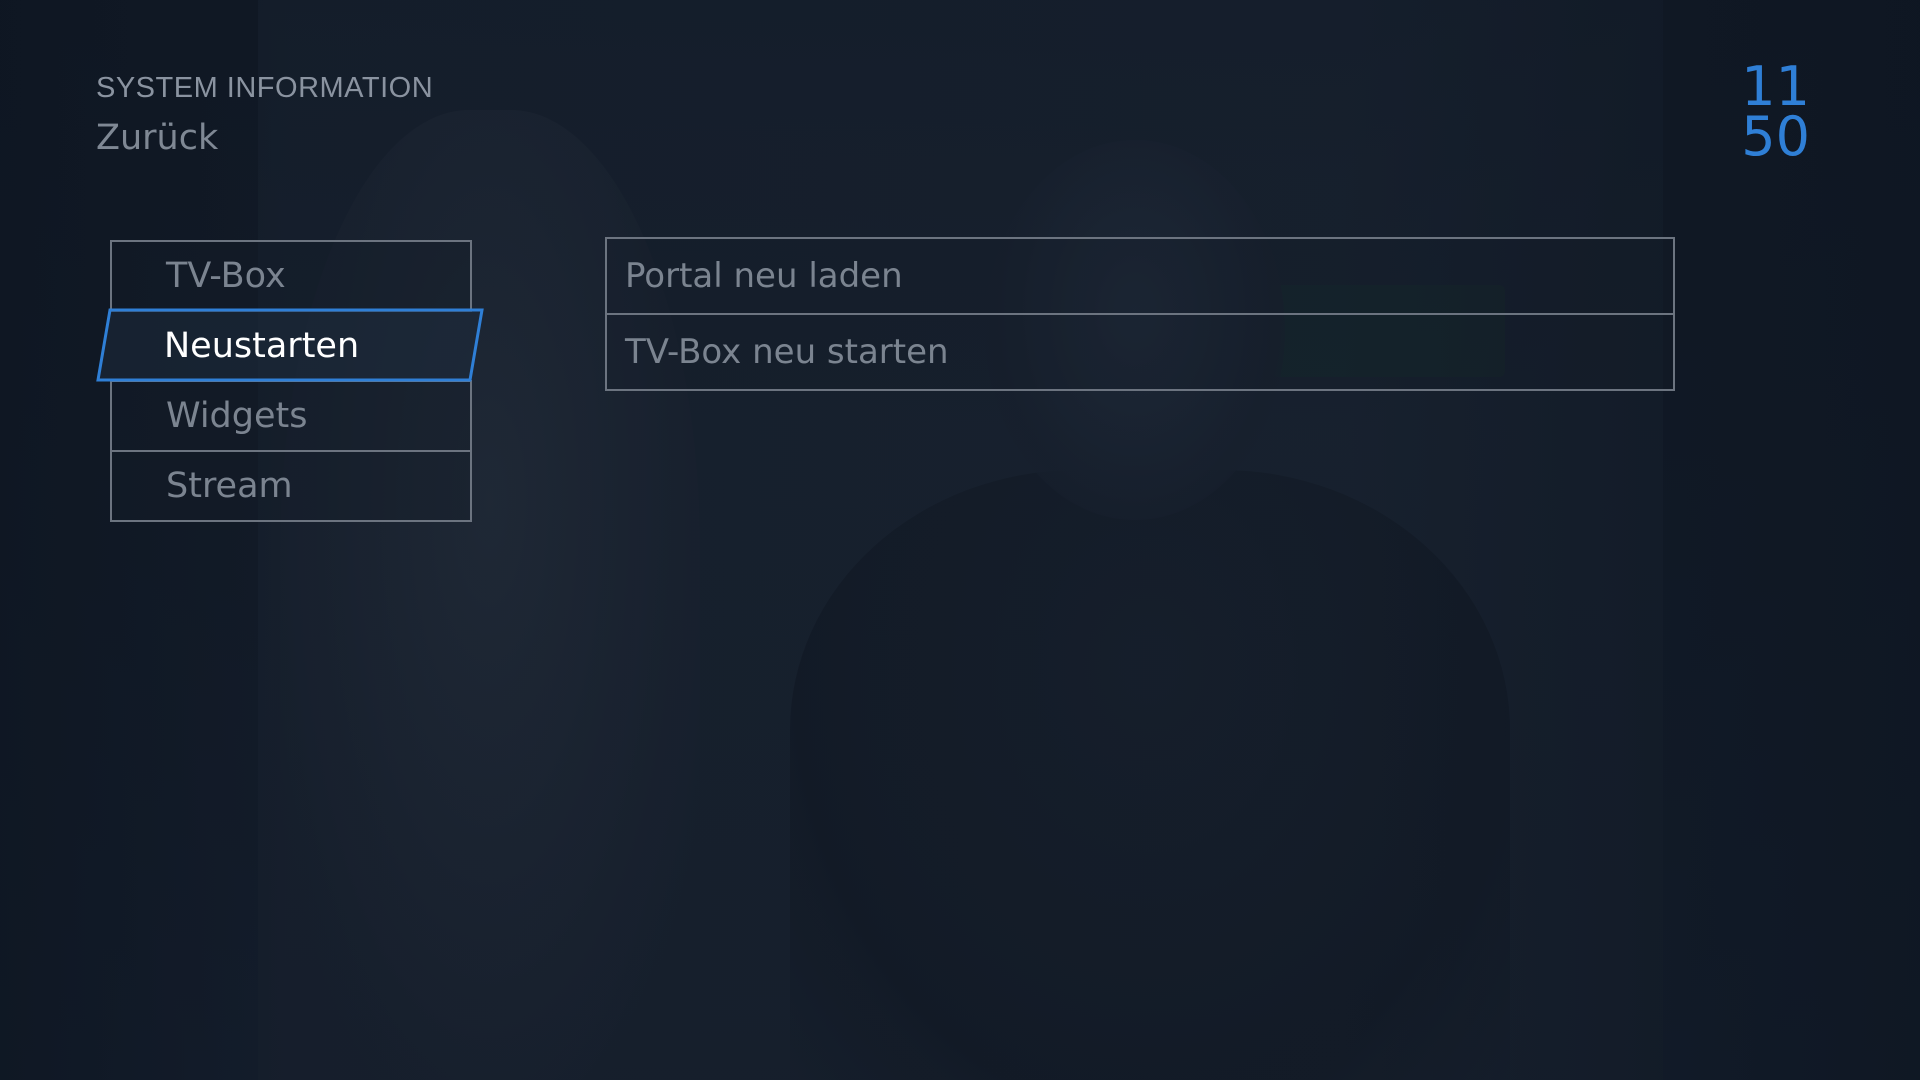 The height and width of the screenshot is (1080, 1920). I want to click on clock: 11 50, so click(1750, 114).